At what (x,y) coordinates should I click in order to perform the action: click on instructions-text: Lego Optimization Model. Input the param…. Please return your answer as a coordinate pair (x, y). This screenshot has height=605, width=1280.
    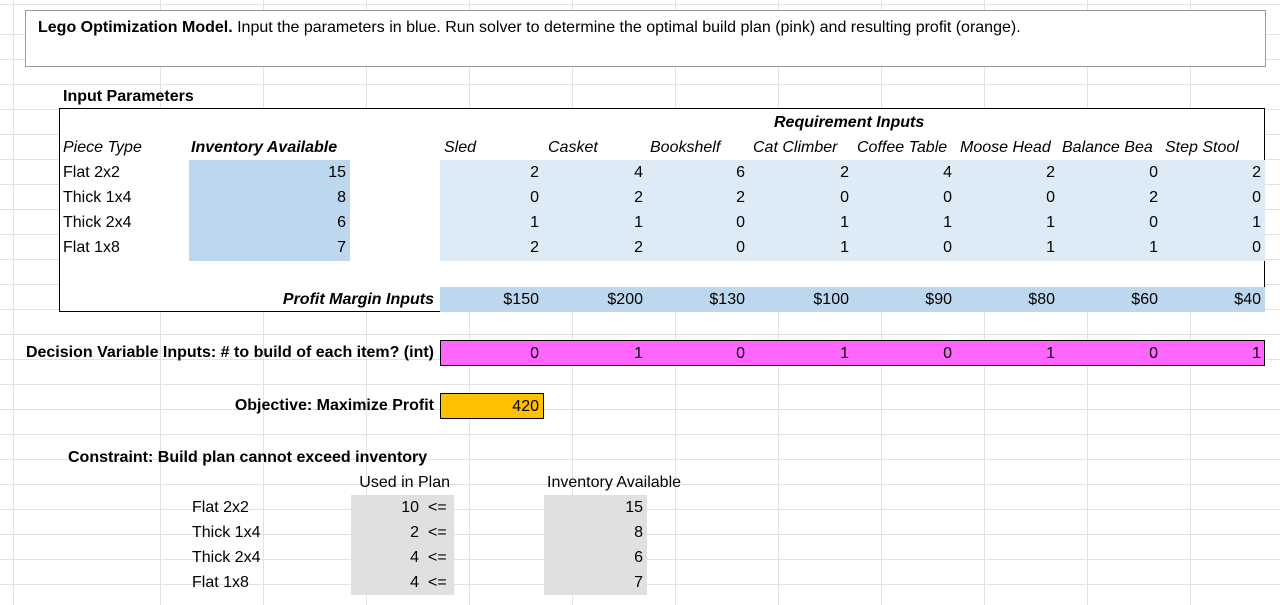
    Looking at the image, I should click on (529, 28).